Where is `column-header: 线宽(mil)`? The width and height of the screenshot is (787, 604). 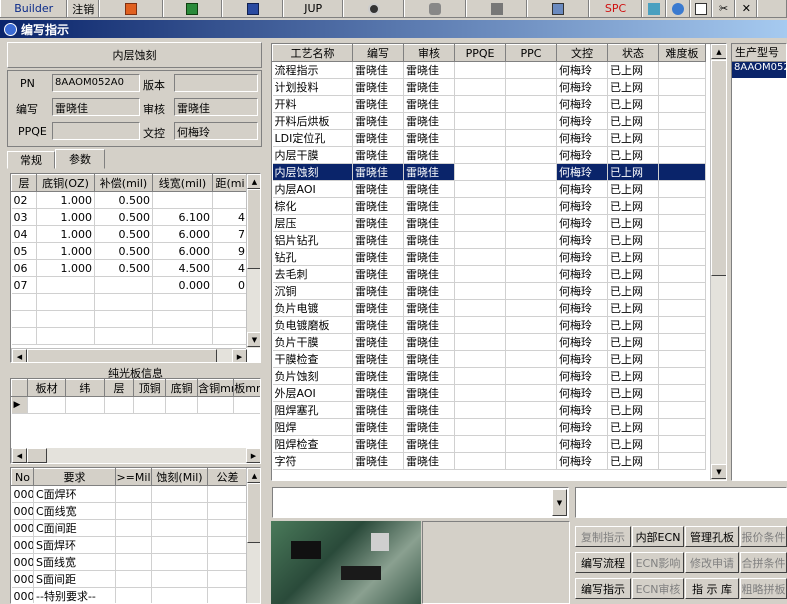
column-header: 线宽(mil) is located at coordinates (182, 183).